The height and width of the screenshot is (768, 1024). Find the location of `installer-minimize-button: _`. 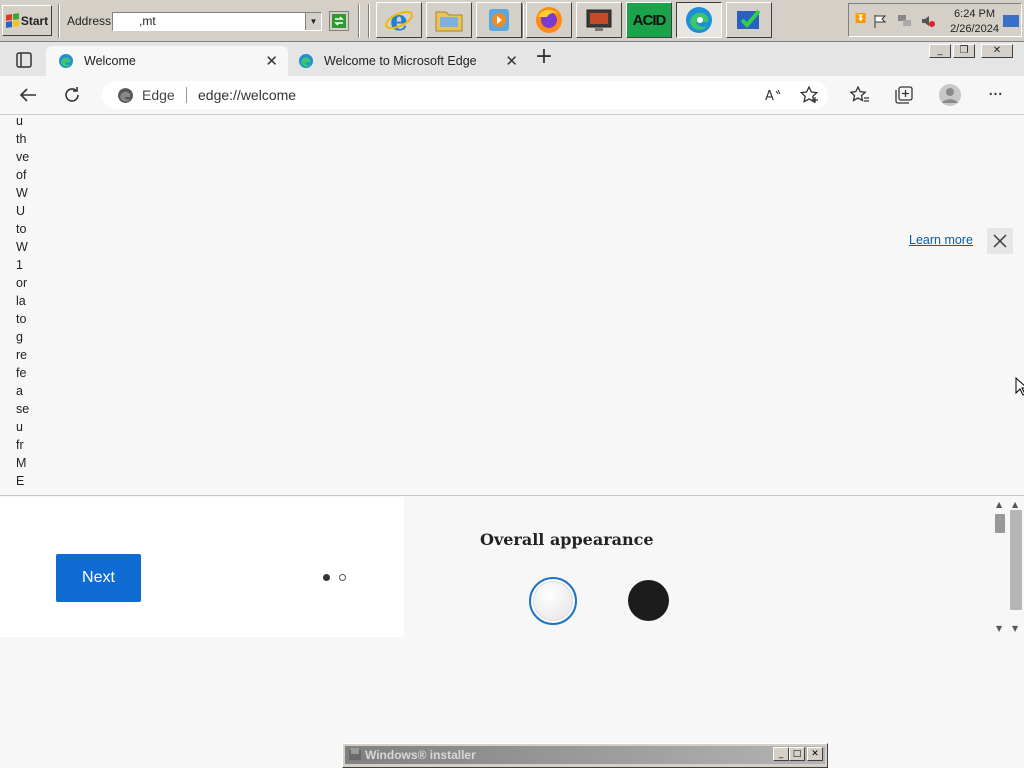

installer-minimize-button: _ is located at coordinates (781, 754).